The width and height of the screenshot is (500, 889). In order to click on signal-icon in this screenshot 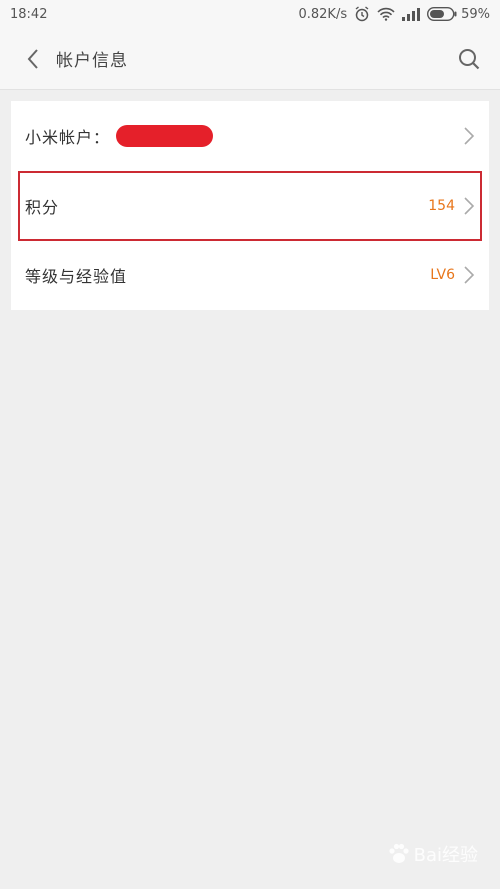, I will do `click(411, 14)`.